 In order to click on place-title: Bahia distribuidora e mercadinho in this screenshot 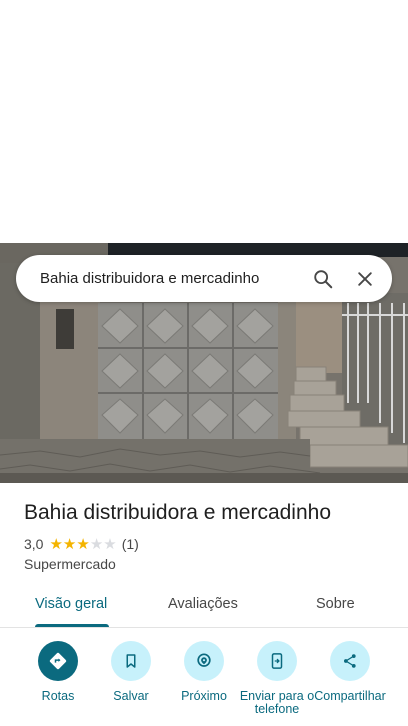, I will do `click(178, 512)`.